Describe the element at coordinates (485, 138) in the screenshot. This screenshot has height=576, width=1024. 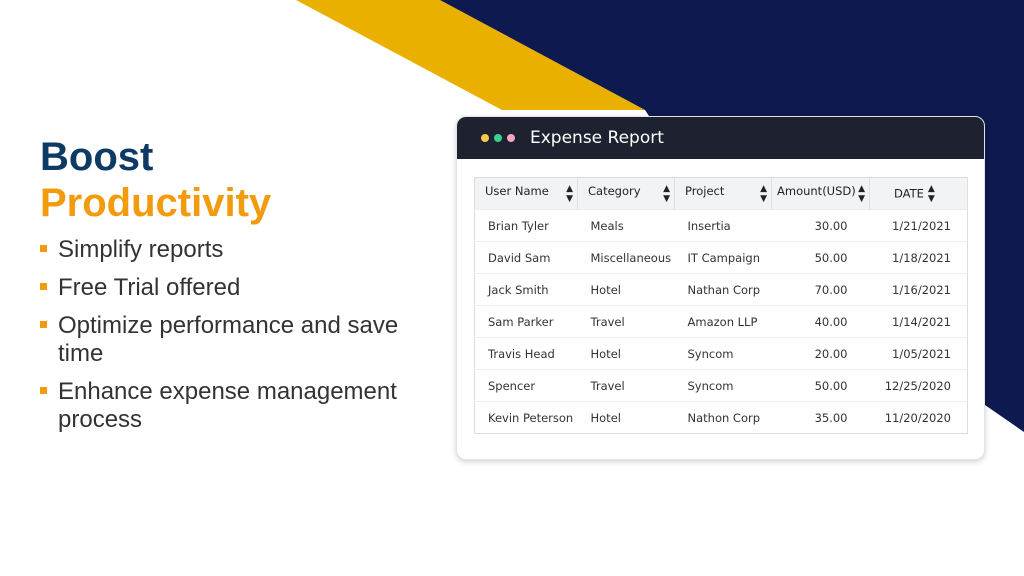
I see `window-dot-yellow-icon` at that location.